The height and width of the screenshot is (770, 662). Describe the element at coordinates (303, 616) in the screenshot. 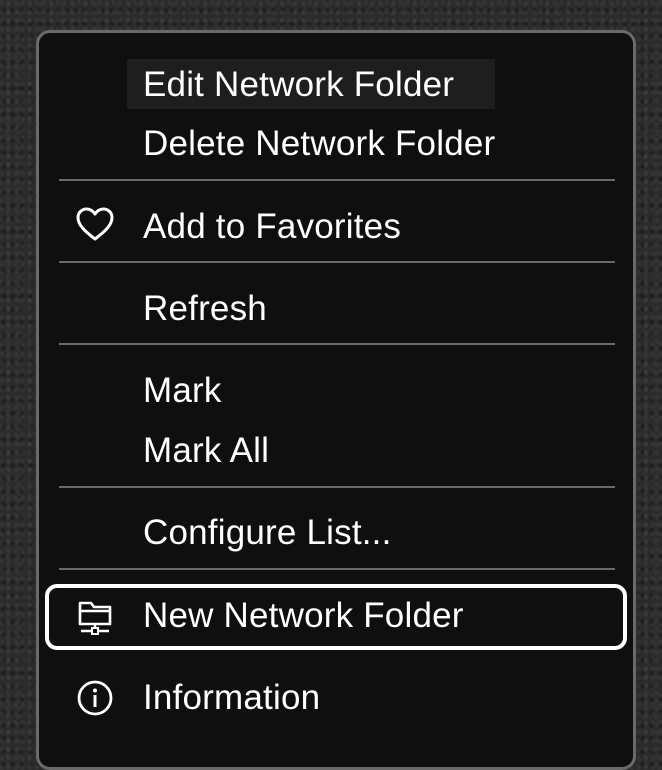

I see `menu-item-new-network-folder: New Network Folder` at that location.